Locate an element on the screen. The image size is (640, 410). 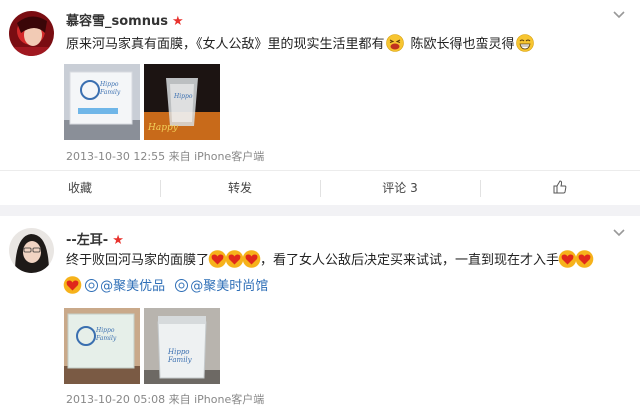
like-thumb-icon is located at coordinates (560, 187).